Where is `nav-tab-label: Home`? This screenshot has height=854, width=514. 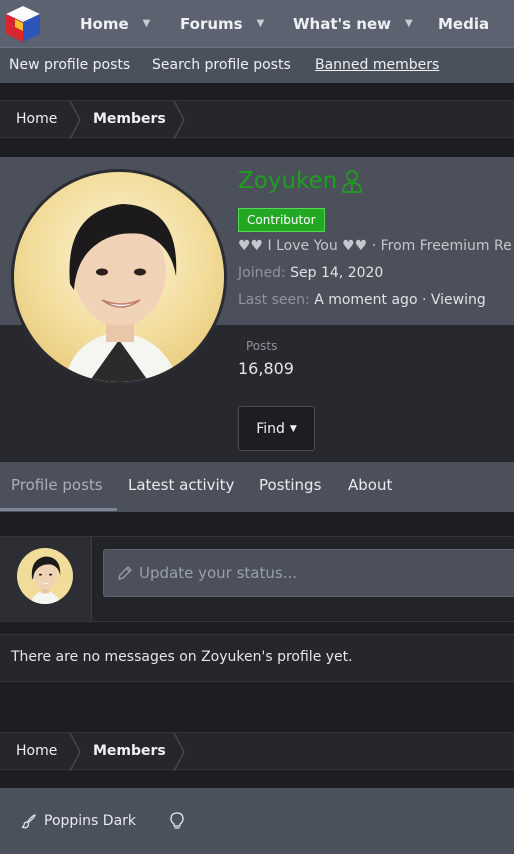
nav-tab-label: Home is located at coordinates (104, 23).